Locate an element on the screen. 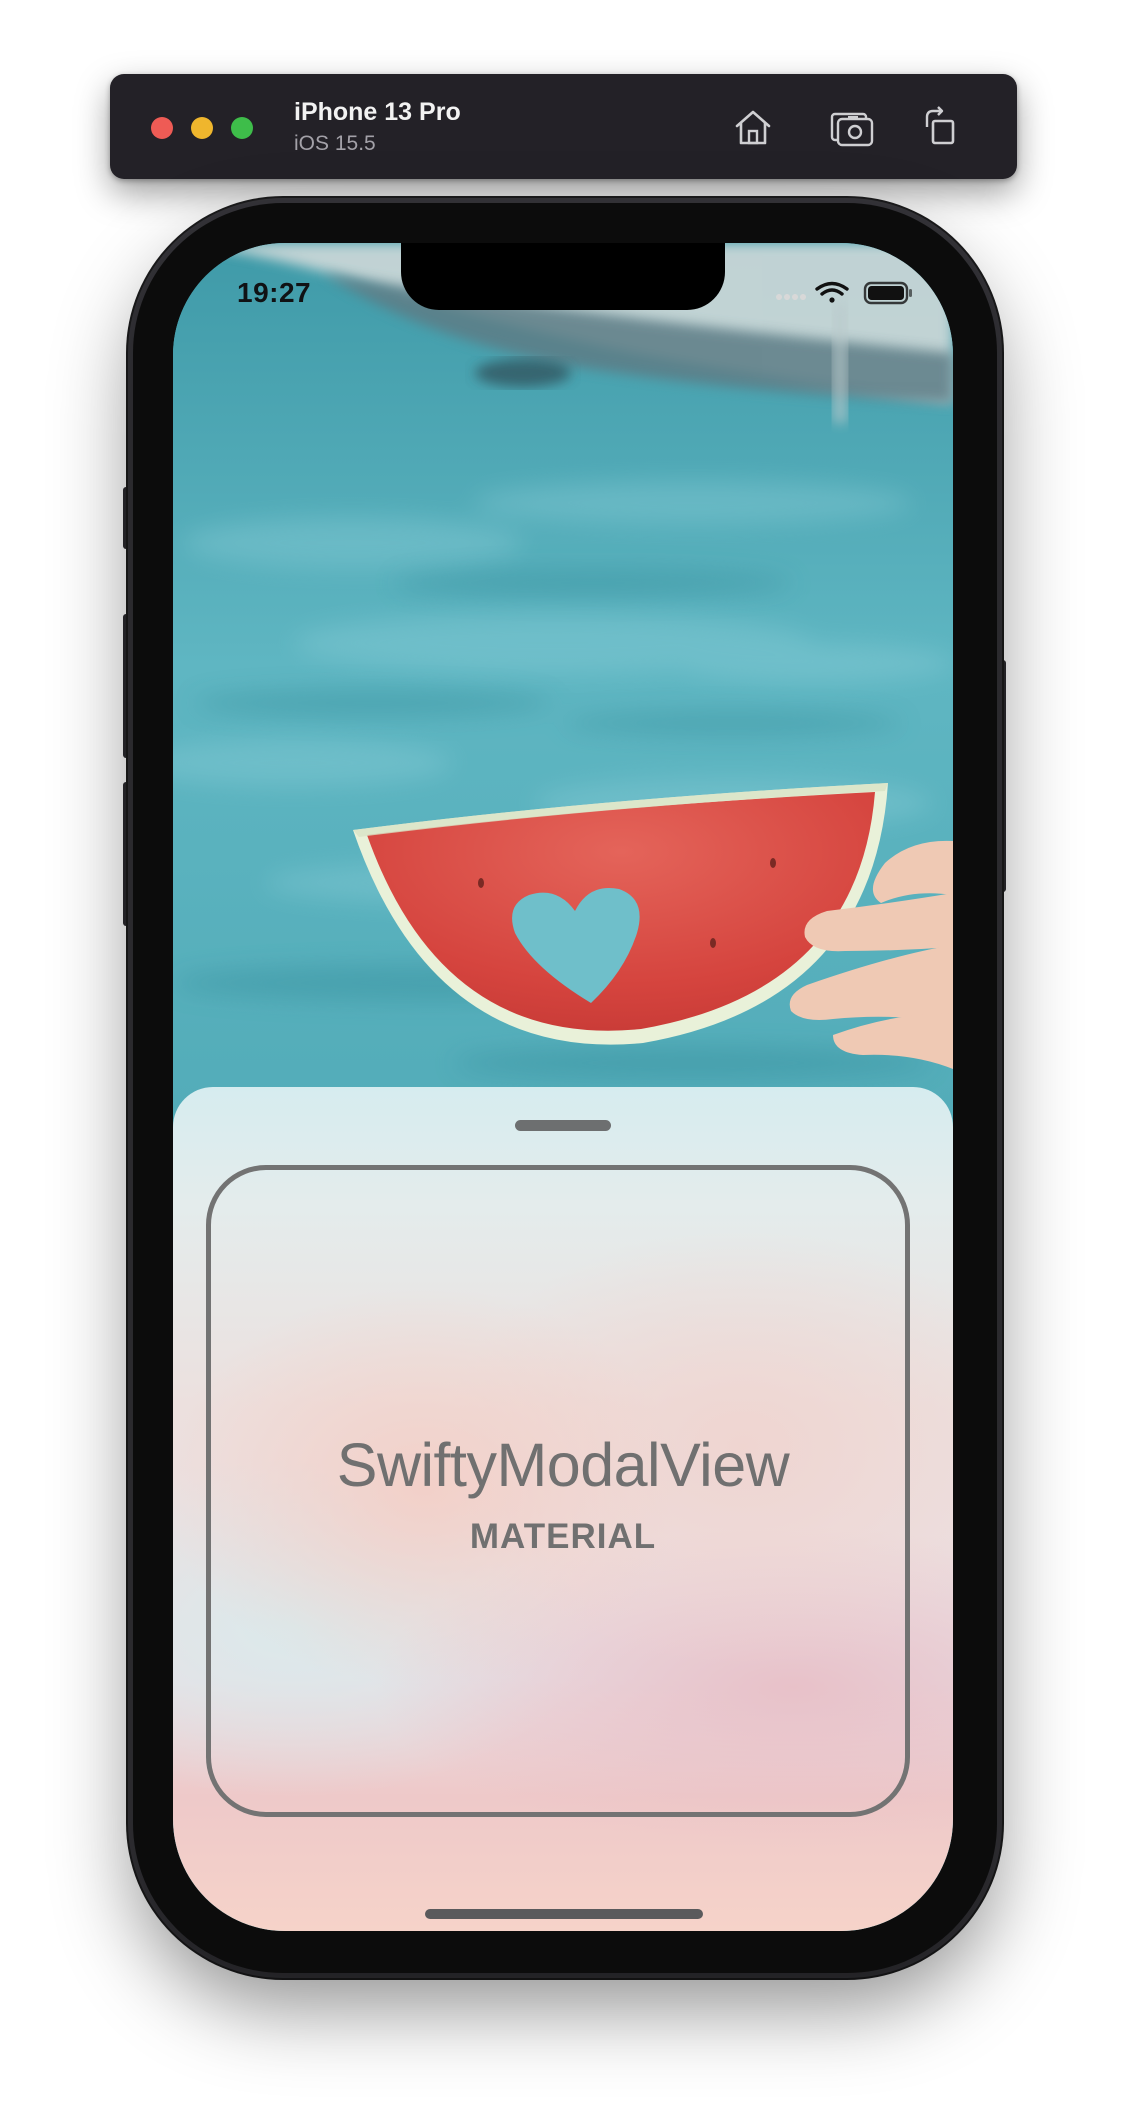 This screenshot has width=1128, height=2124. screenshot-button is located at coordinates (852, 127).